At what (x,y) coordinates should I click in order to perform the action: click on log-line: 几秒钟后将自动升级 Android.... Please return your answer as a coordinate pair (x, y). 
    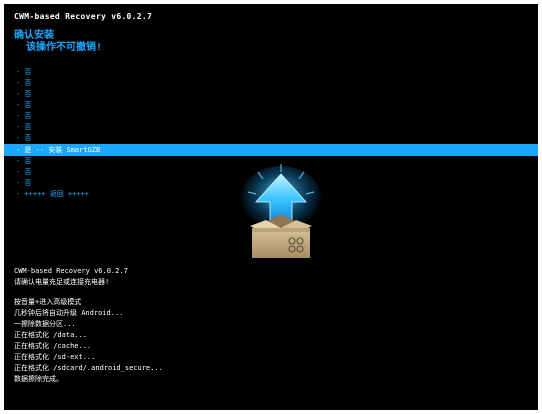
    Looking at the image, I should click on (69, 313).